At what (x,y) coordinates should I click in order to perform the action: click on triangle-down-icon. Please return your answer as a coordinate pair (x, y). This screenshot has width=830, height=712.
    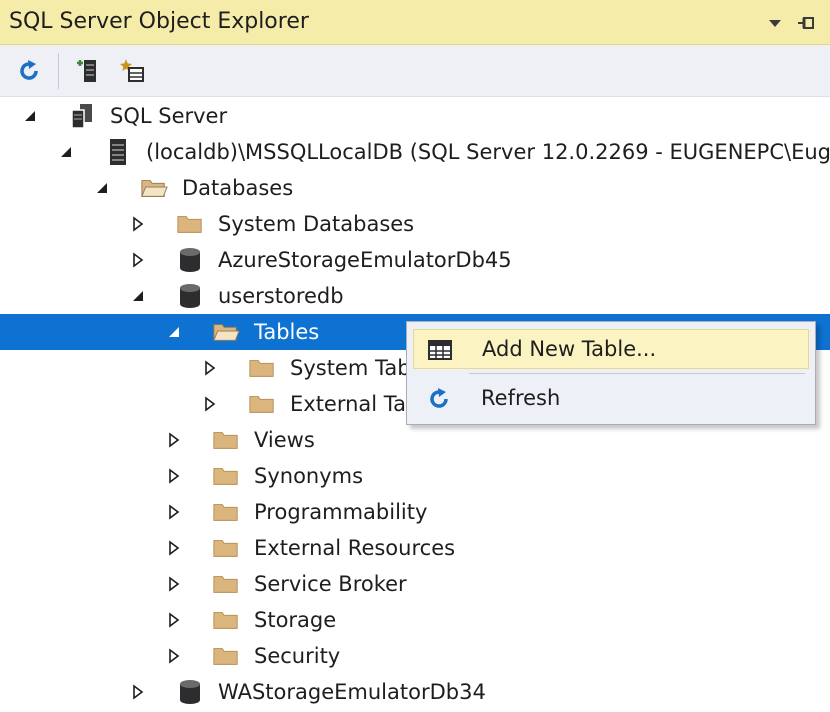
    Looking at the image, I should click on (775, 23).